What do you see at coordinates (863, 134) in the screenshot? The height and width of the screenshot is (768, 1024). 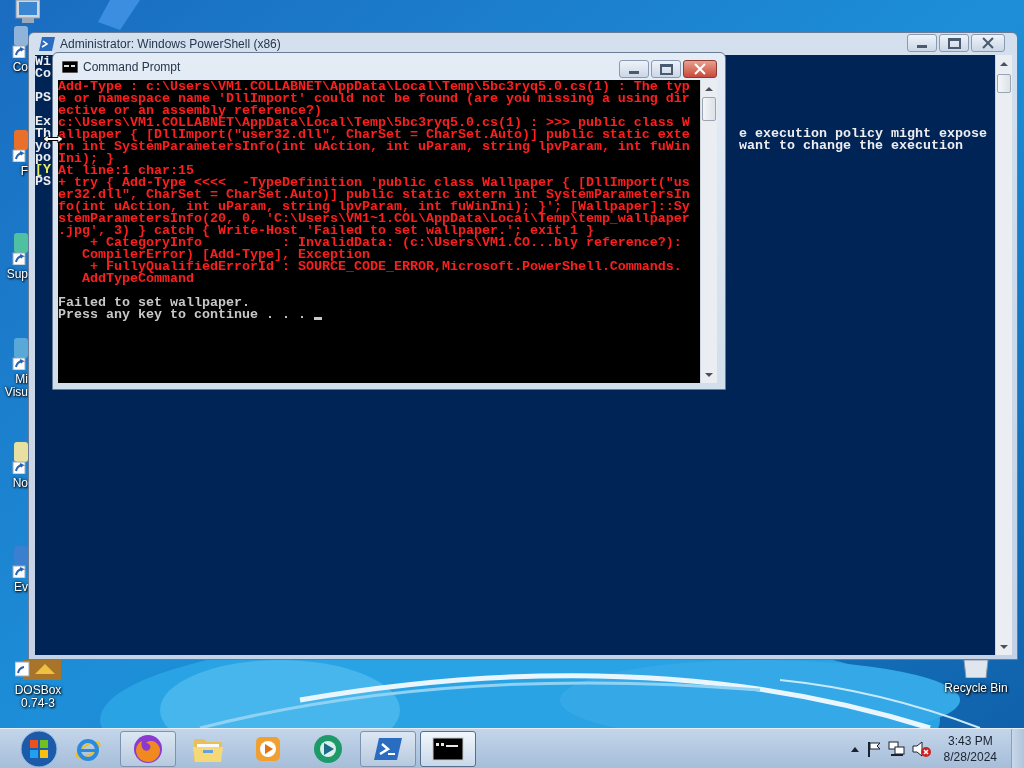 I see `console-text: e execution policy might expose` at bounding box center [863, 134].